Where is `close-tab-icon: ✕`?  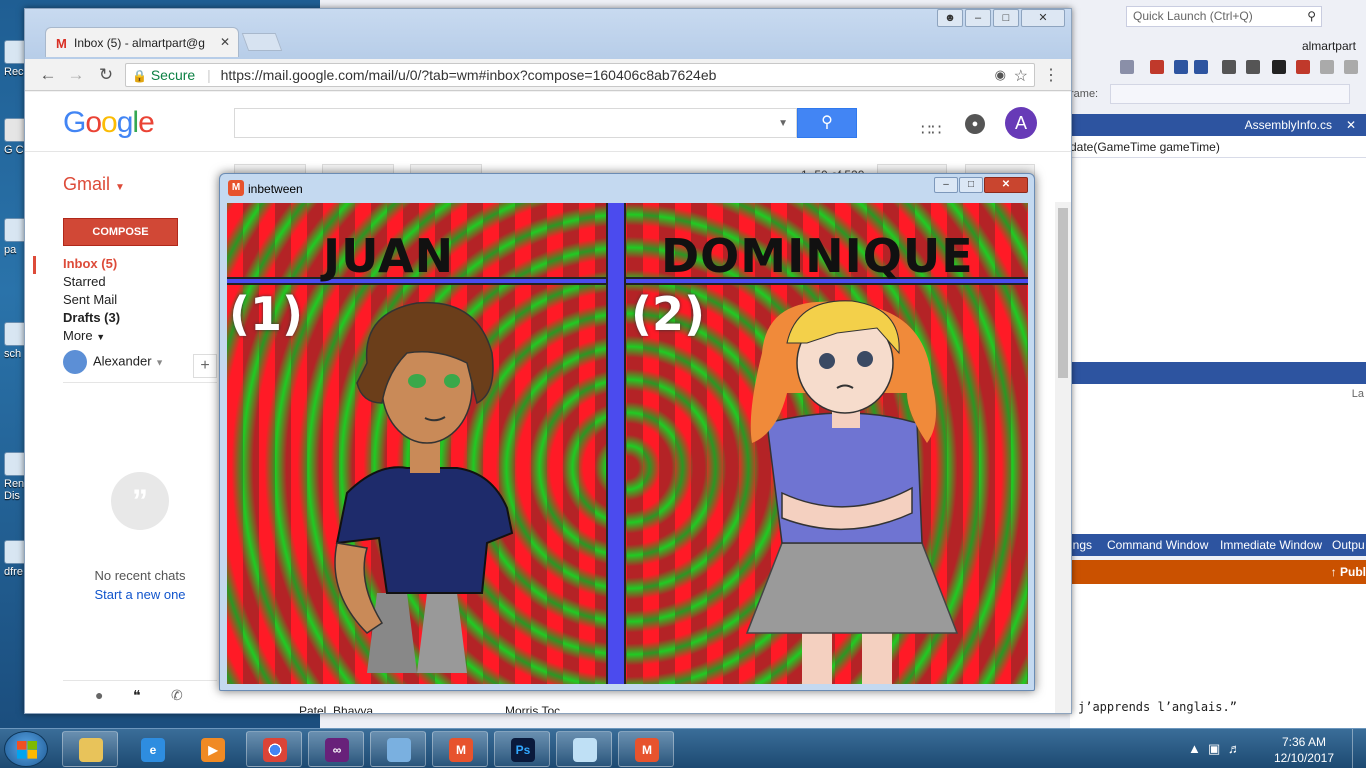
close-tab-icon: ✕ is located at coordinates (225, 42).